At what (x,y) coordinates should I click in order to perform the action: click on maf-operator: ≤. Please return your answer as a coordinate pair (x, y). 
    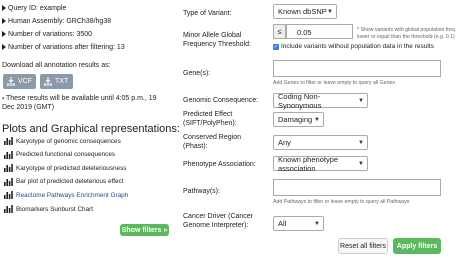
    Looking at the image, I should click on (279, 31).